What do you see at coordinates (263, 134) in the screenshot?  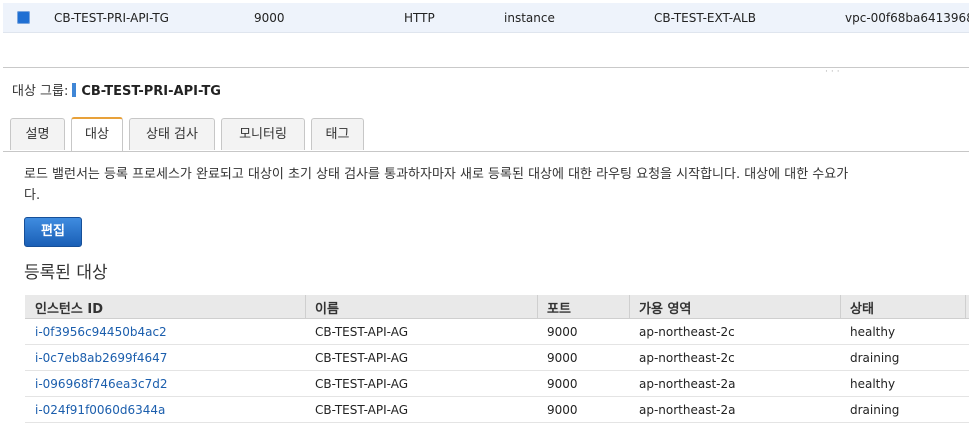 I see `tab-monitoring: 모니터링` at bounding box center [263, 134].